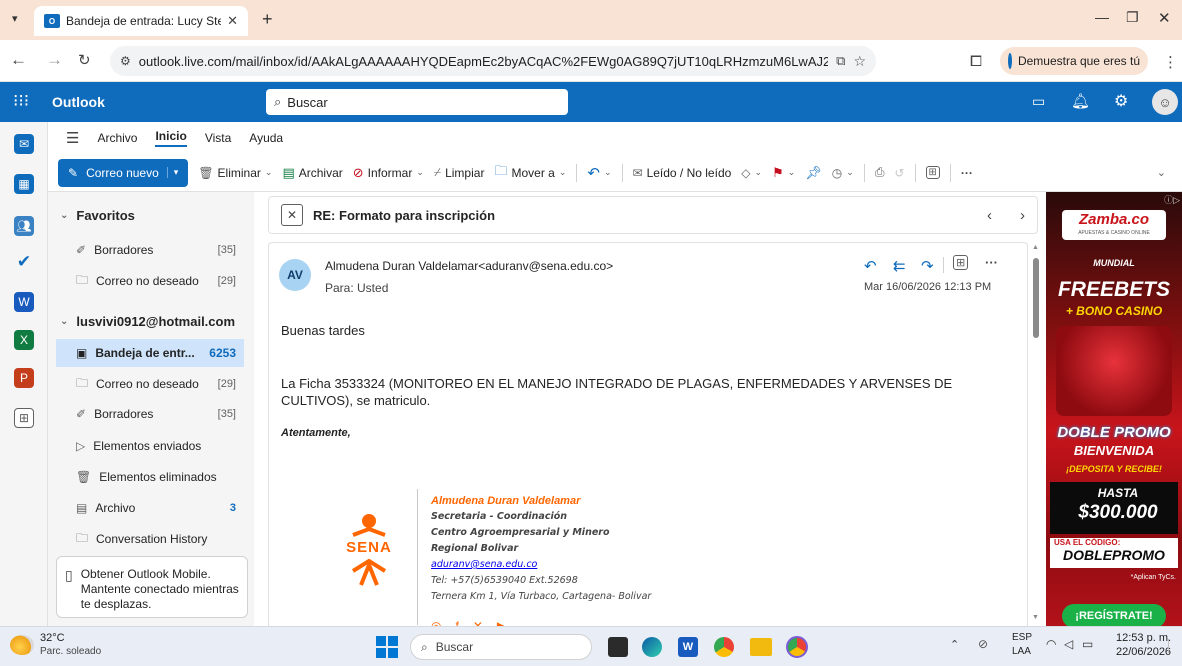  I want to click on delete-button: 🗑︎ Eliminar ⌄, so click(235, 173).